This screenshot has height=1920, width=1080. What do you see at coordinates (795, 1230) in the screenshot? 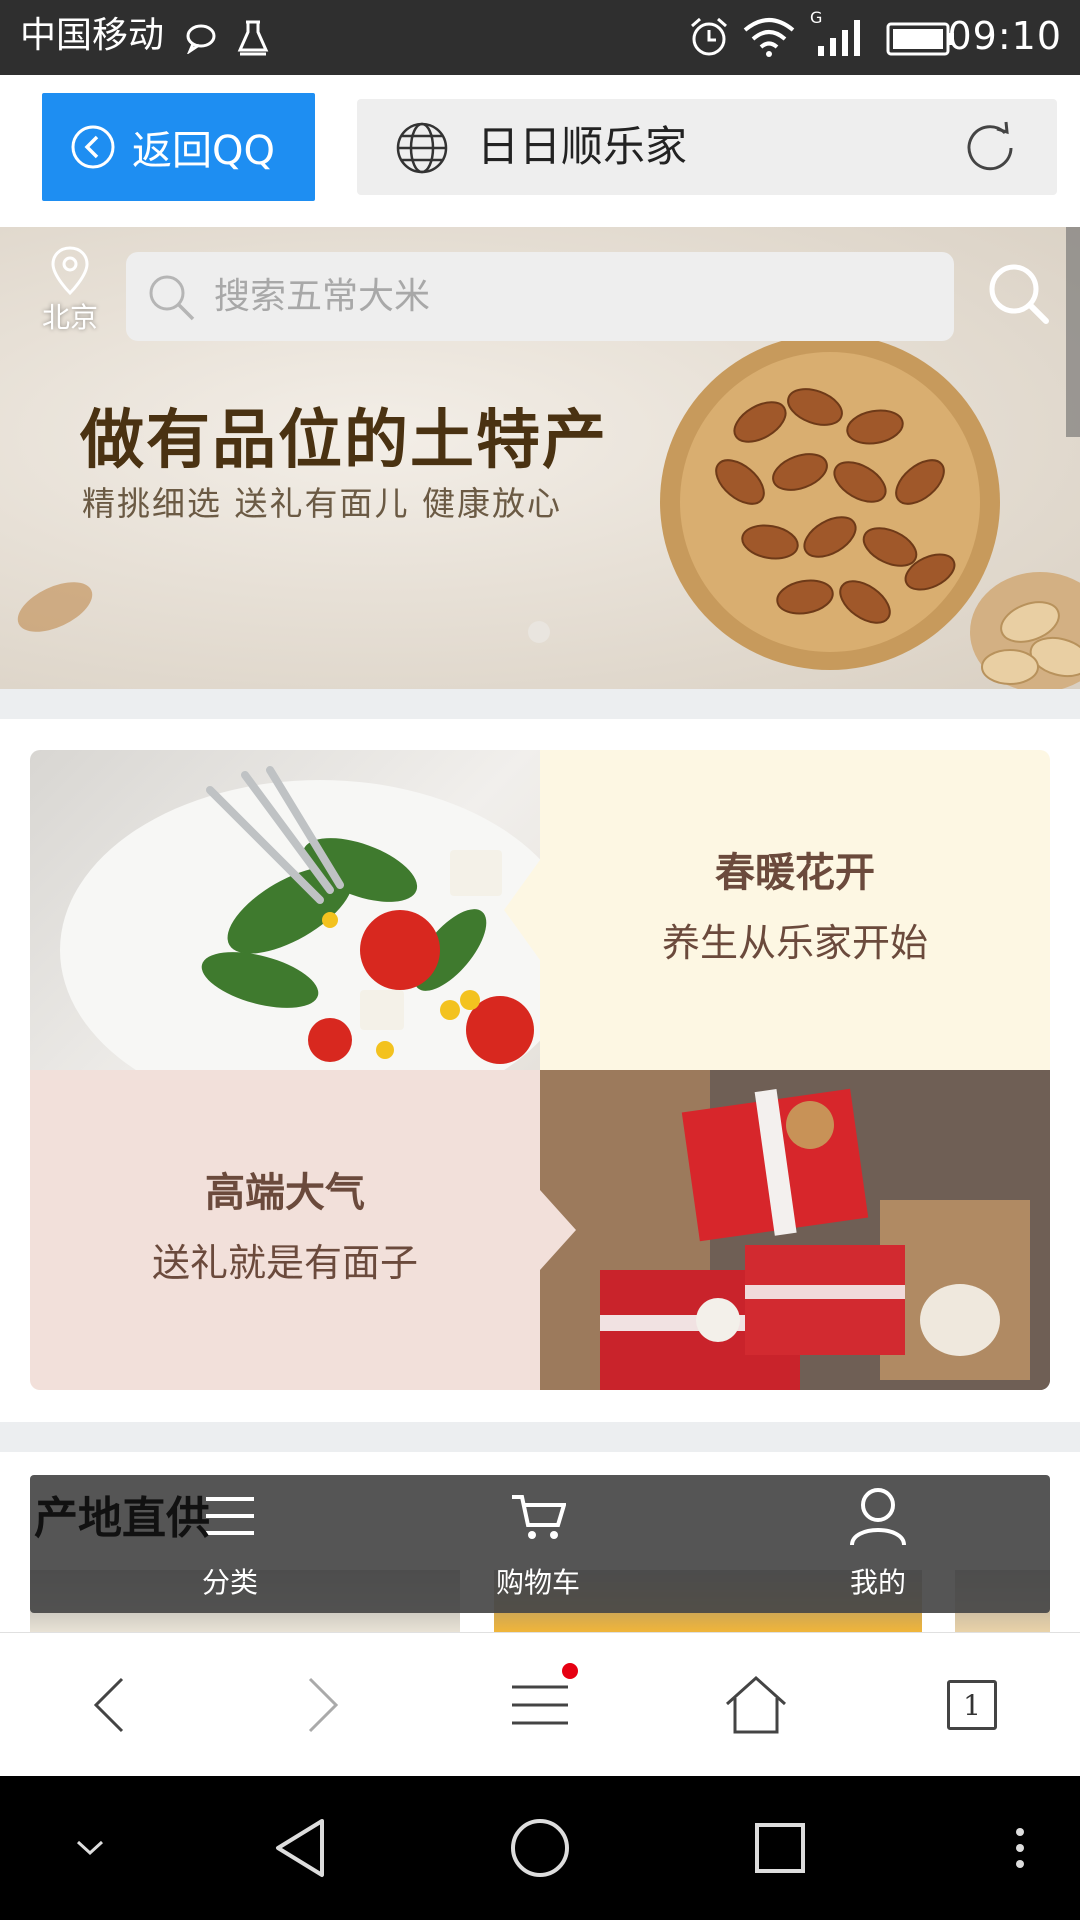
I see `gift-boxes-image` at bounding box center [795, 1230].